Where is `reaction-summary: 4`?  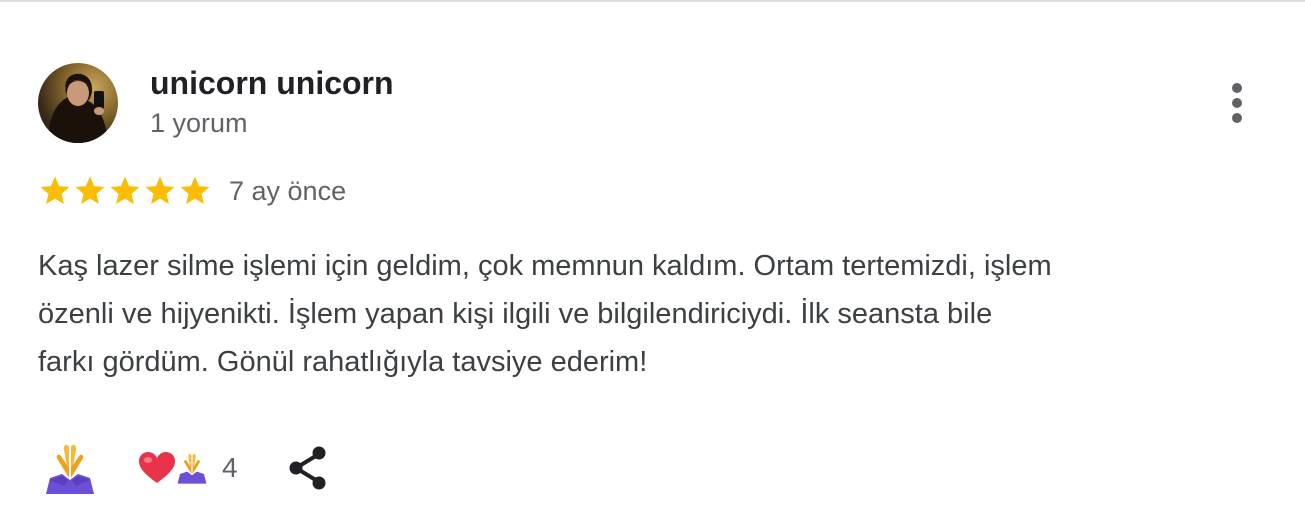
reaction-summary: 4 is located at coordinates (188, 468).